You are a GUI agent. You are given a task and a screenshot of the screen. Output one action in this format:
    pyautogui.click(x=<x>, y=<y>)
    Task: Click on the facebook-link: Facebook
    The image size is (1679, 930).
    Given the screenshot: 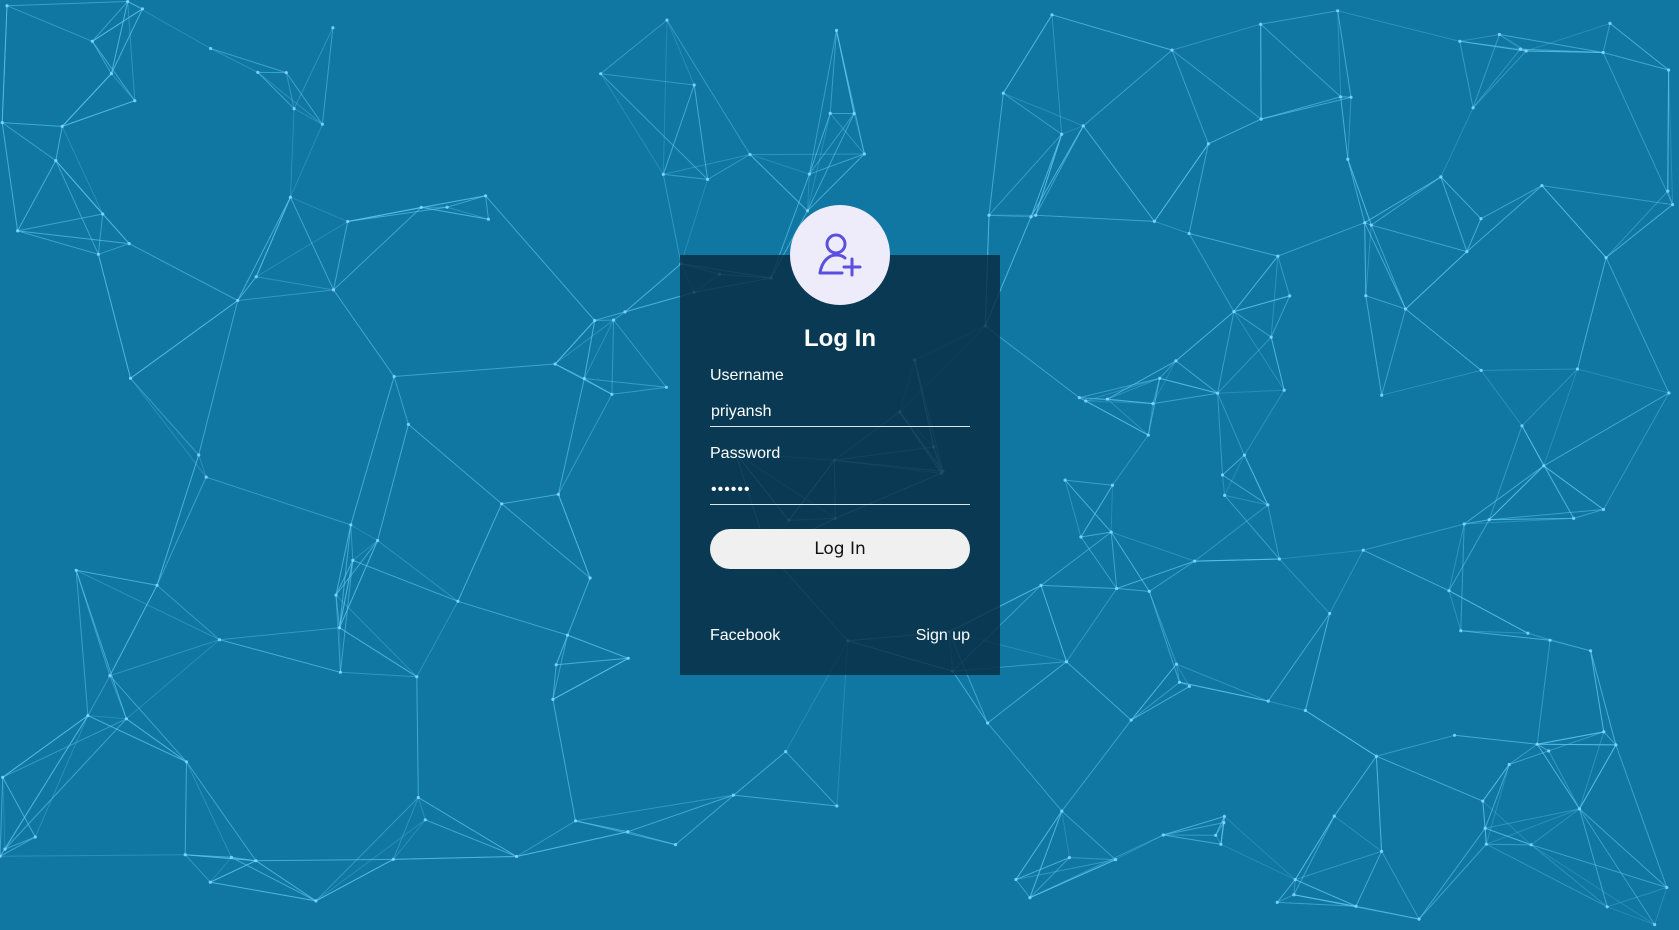 What is the action you would take?
    pyautogui.click(x=745, y=636)
    